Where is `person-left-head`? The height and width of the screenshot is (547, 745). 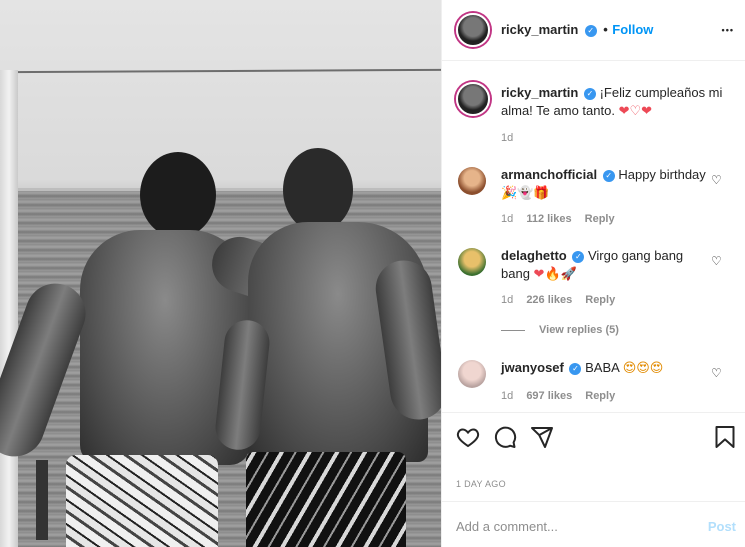
person-left-head is located at coordinates (178, 195).